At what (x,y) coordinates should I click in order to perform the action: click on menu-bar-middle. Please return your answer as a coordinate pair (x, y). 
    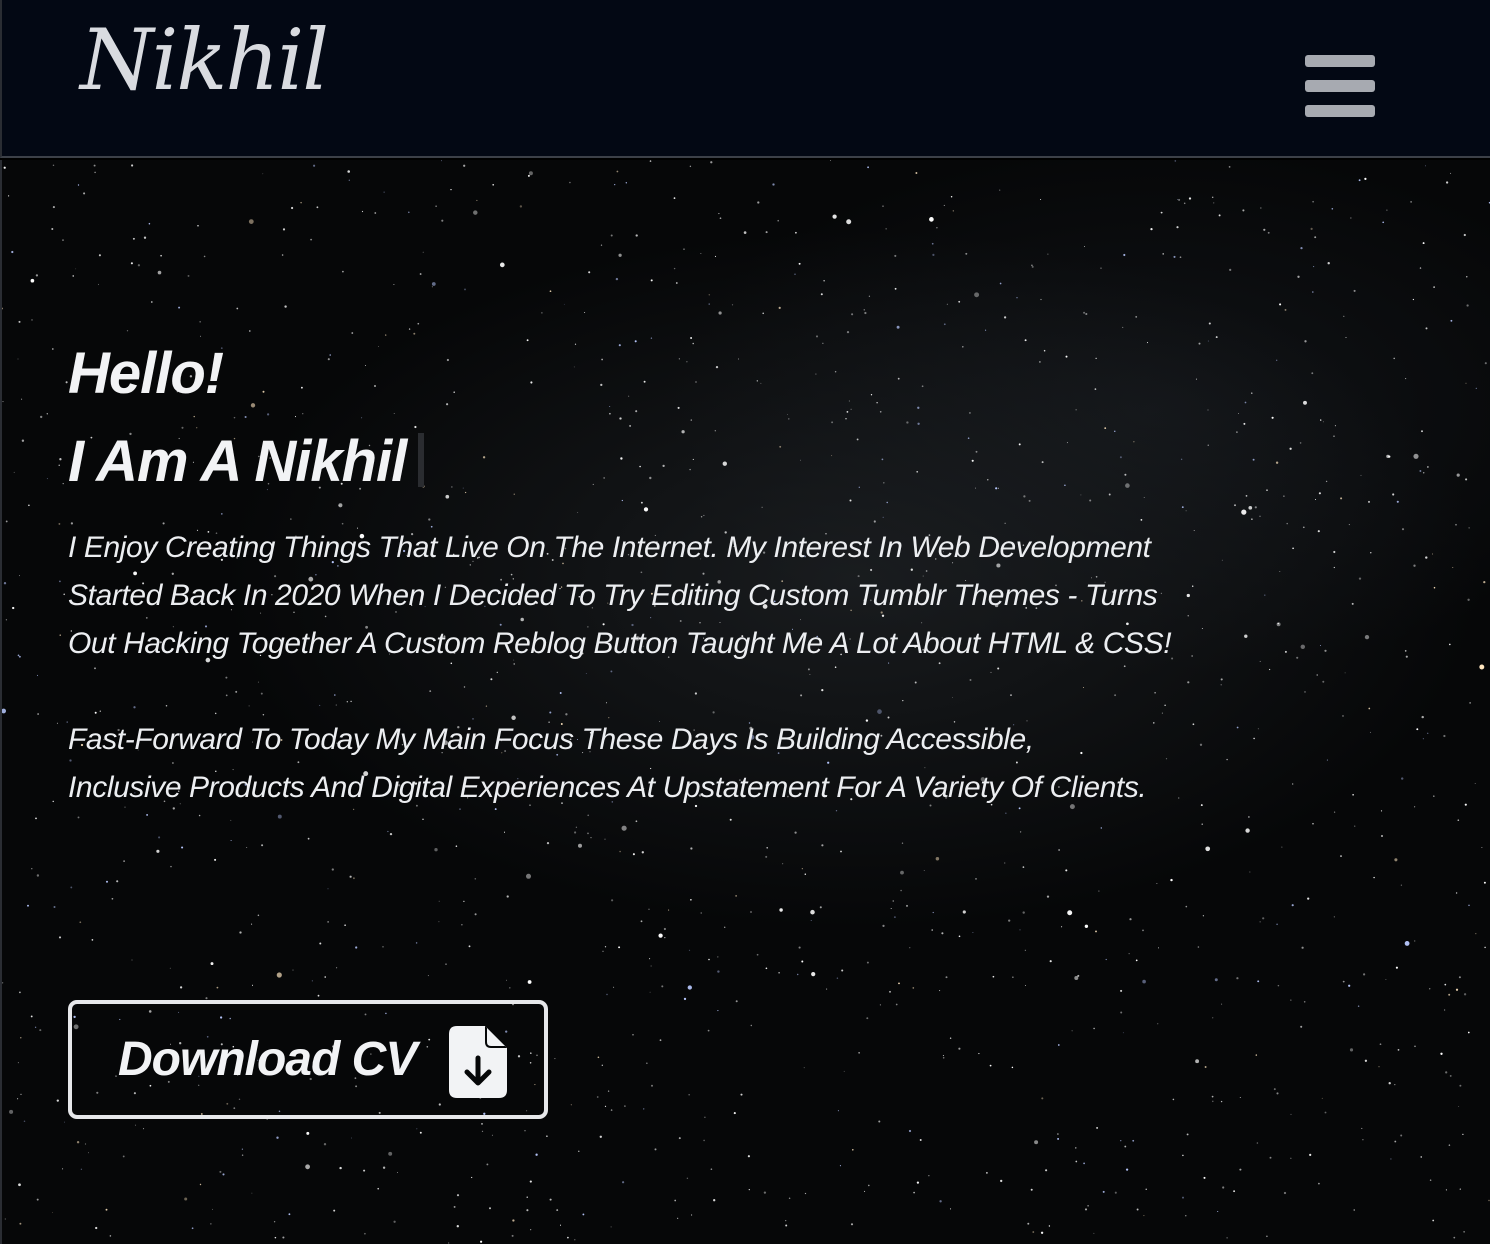
    Looking at the image, I should click on (1340, 86).